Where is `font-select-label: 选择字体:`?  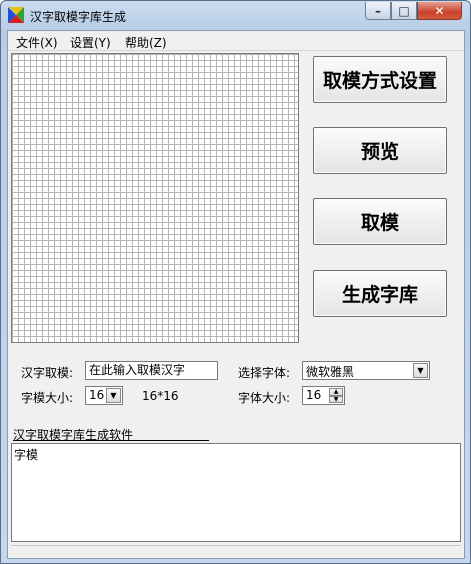 font-select-label: 选择字体: is located at coordinates (264, 373).